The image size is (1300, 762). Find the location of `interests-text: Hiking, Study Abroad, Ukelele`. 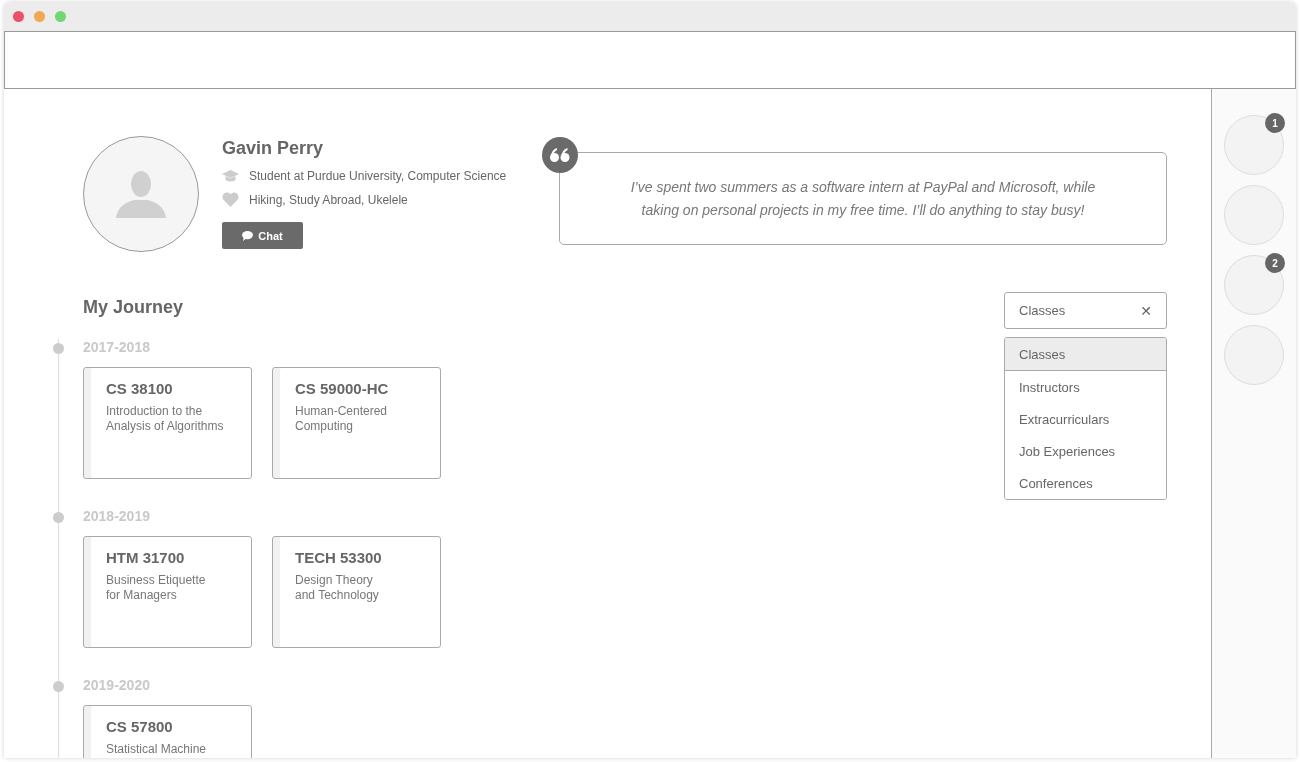

interests-text: Hiking, Study Abroad, Ukelele is located at coordinates (328, 199).